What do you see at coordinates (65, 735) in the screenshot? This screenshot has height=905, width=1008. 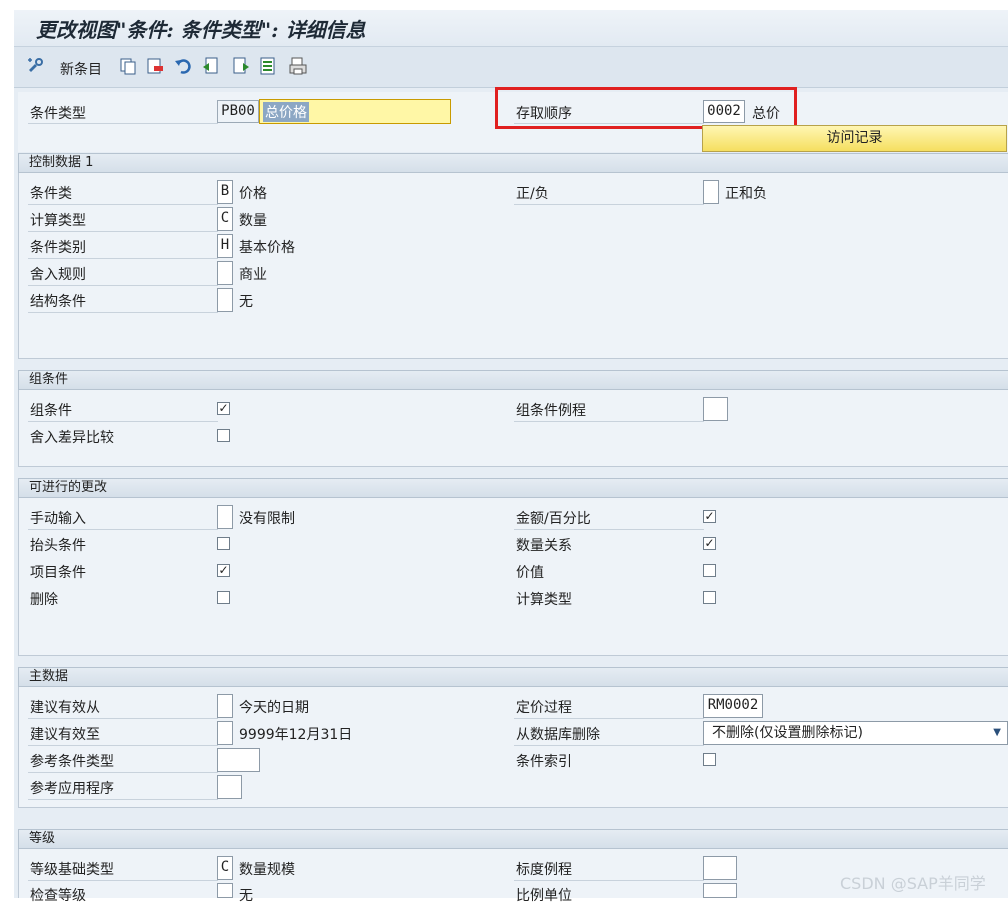 I see `valid-to-label: 建议有效至` at bounding box center [65, 735].